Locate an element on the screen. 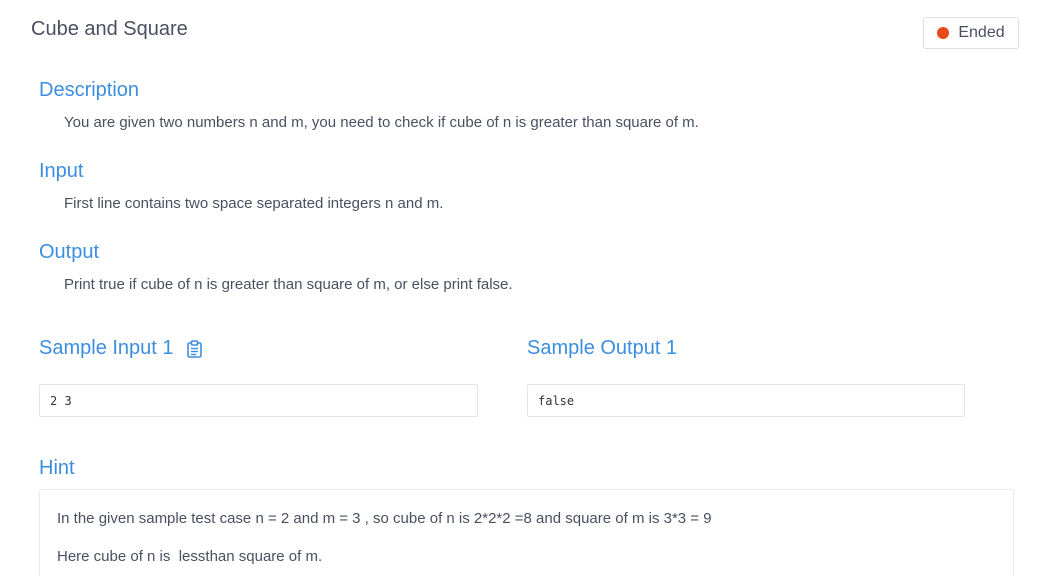  sample-output-box: false is located at coordinates (746, 400).